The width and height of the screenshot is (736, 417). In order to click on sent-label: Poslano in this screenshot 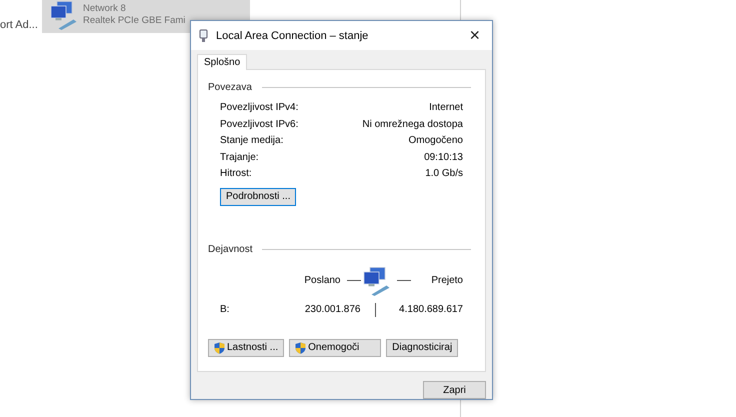, I will do `click(322, 280)`.